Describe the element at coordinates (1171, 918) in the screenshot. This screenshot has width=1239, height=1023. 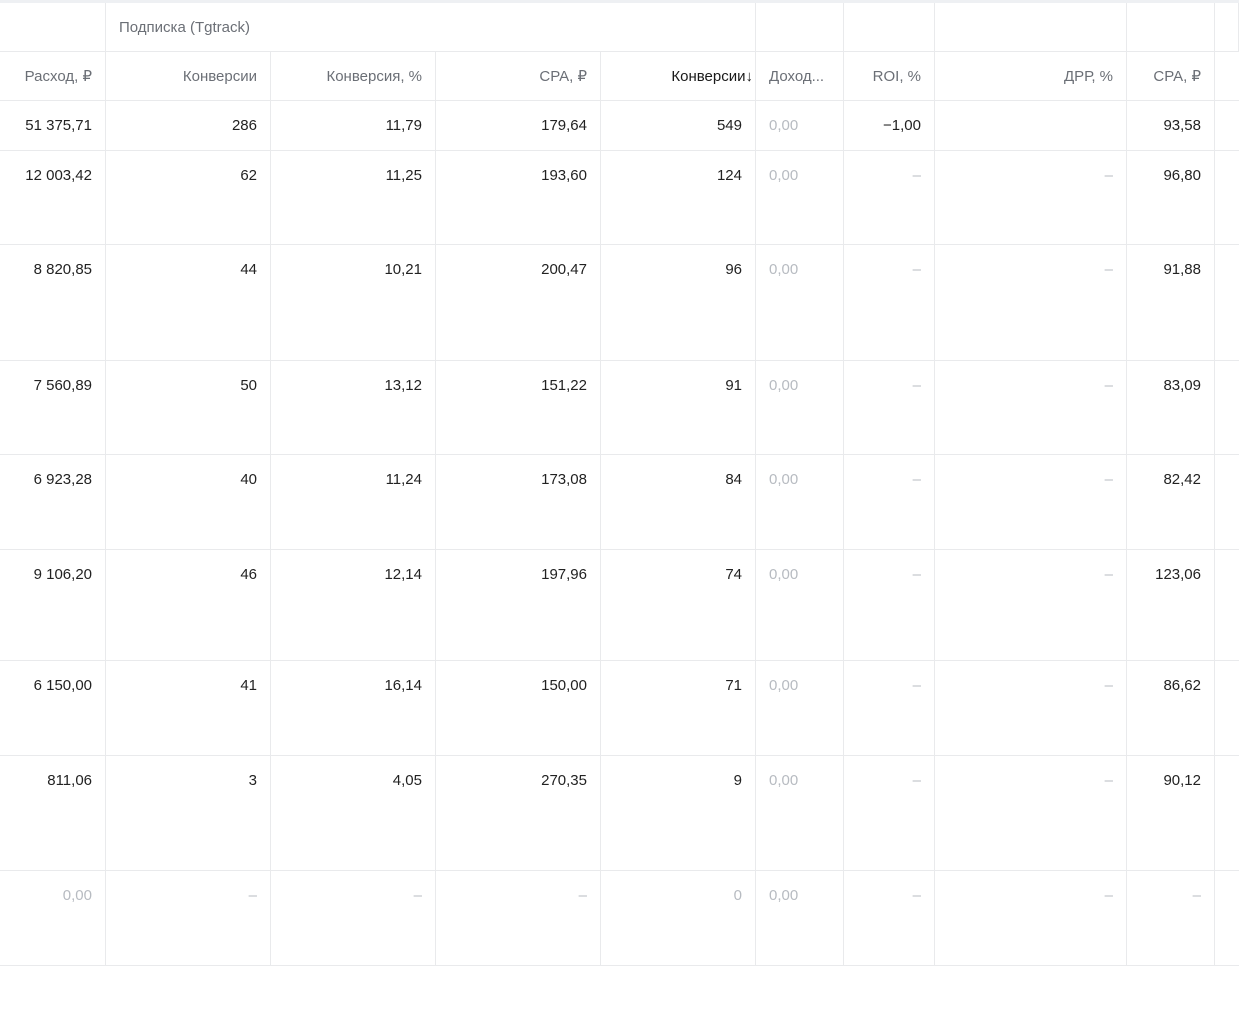
I see `table-cell-cpa2: –` at that location.